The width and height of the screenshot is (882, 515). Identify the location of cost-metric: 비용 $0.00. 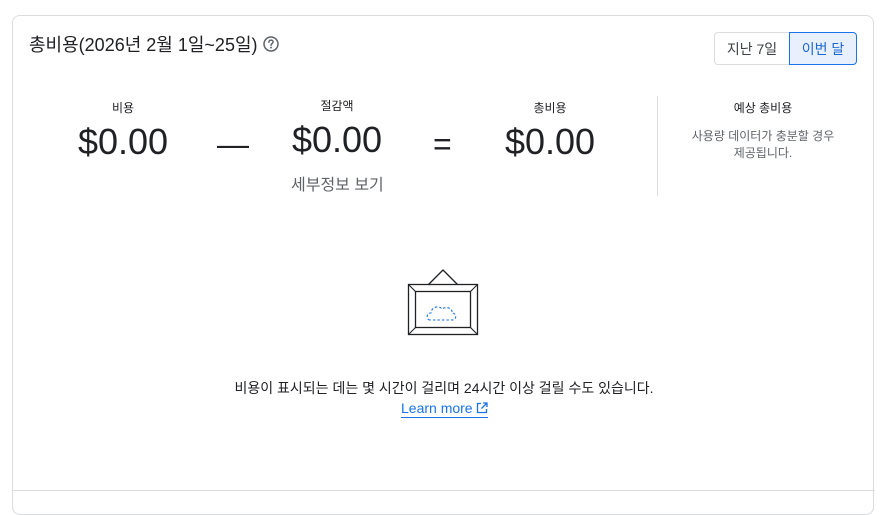
(123, 132).